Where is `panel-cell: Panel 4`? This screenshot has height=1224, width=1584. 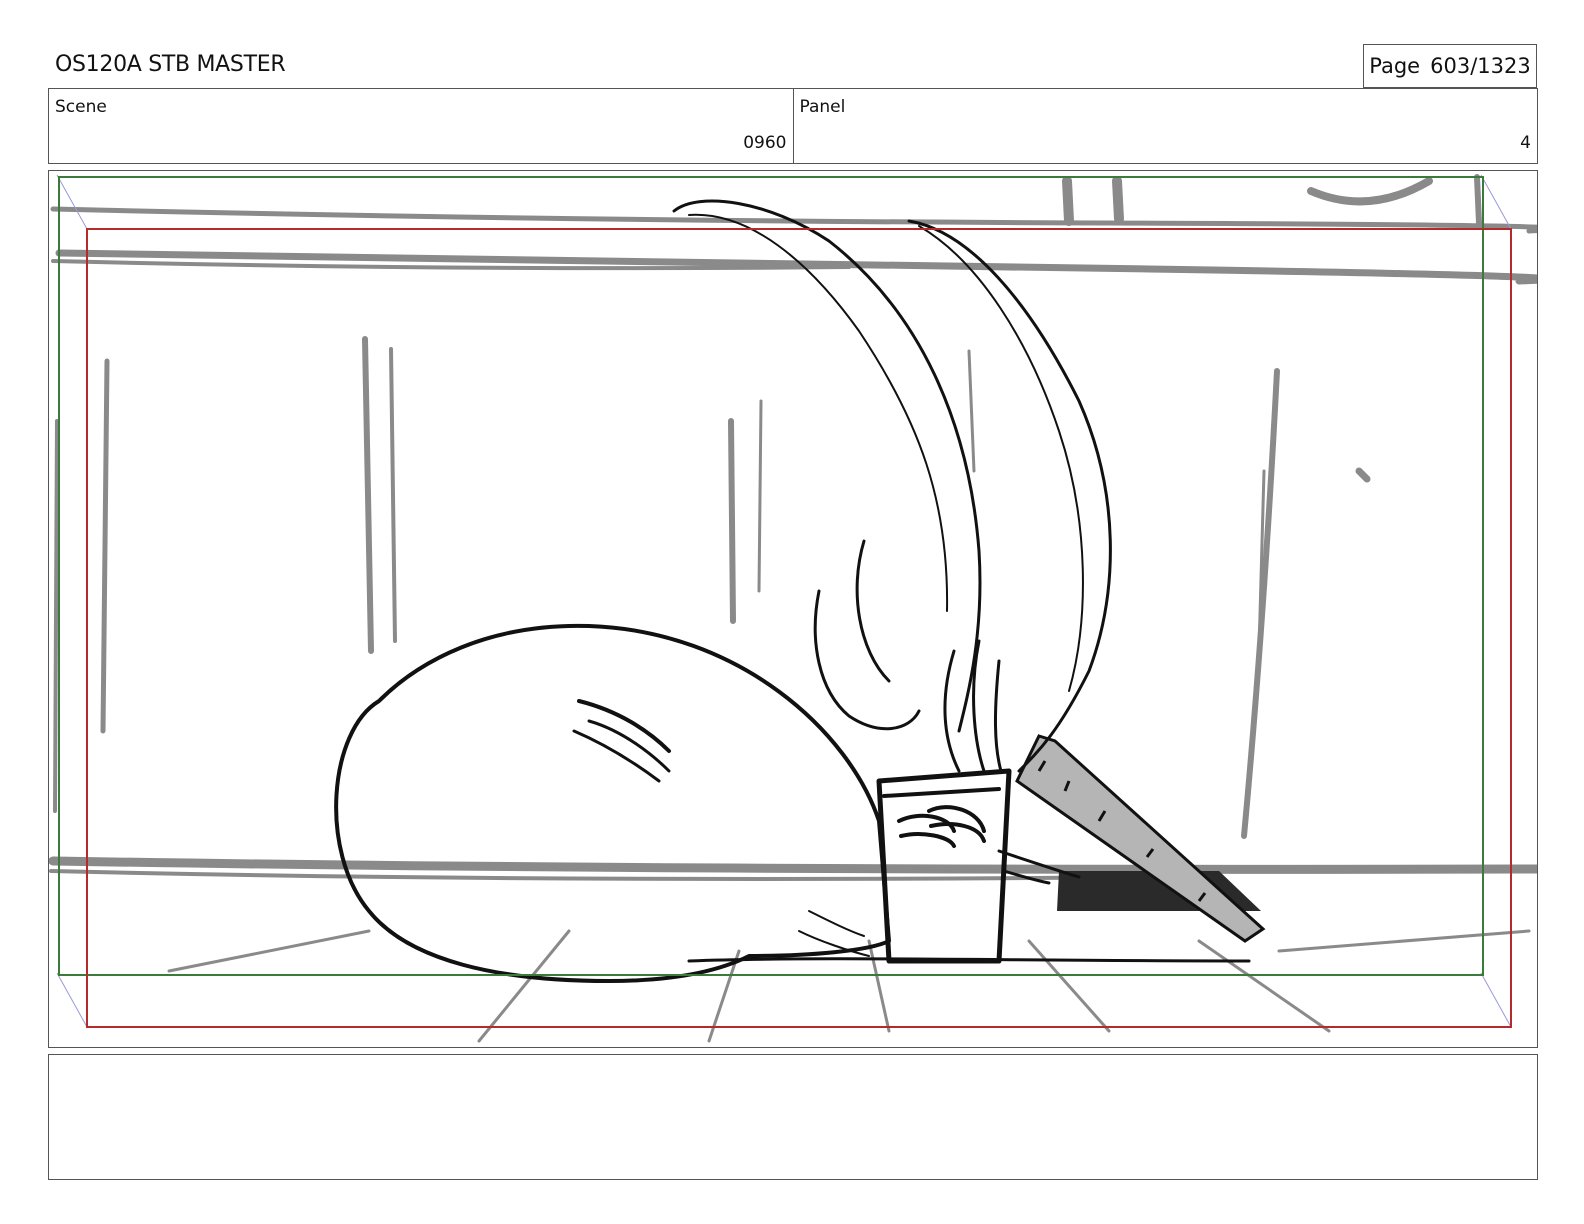 panel-cell: Panel 4 is located at coordinates (1165, 126).